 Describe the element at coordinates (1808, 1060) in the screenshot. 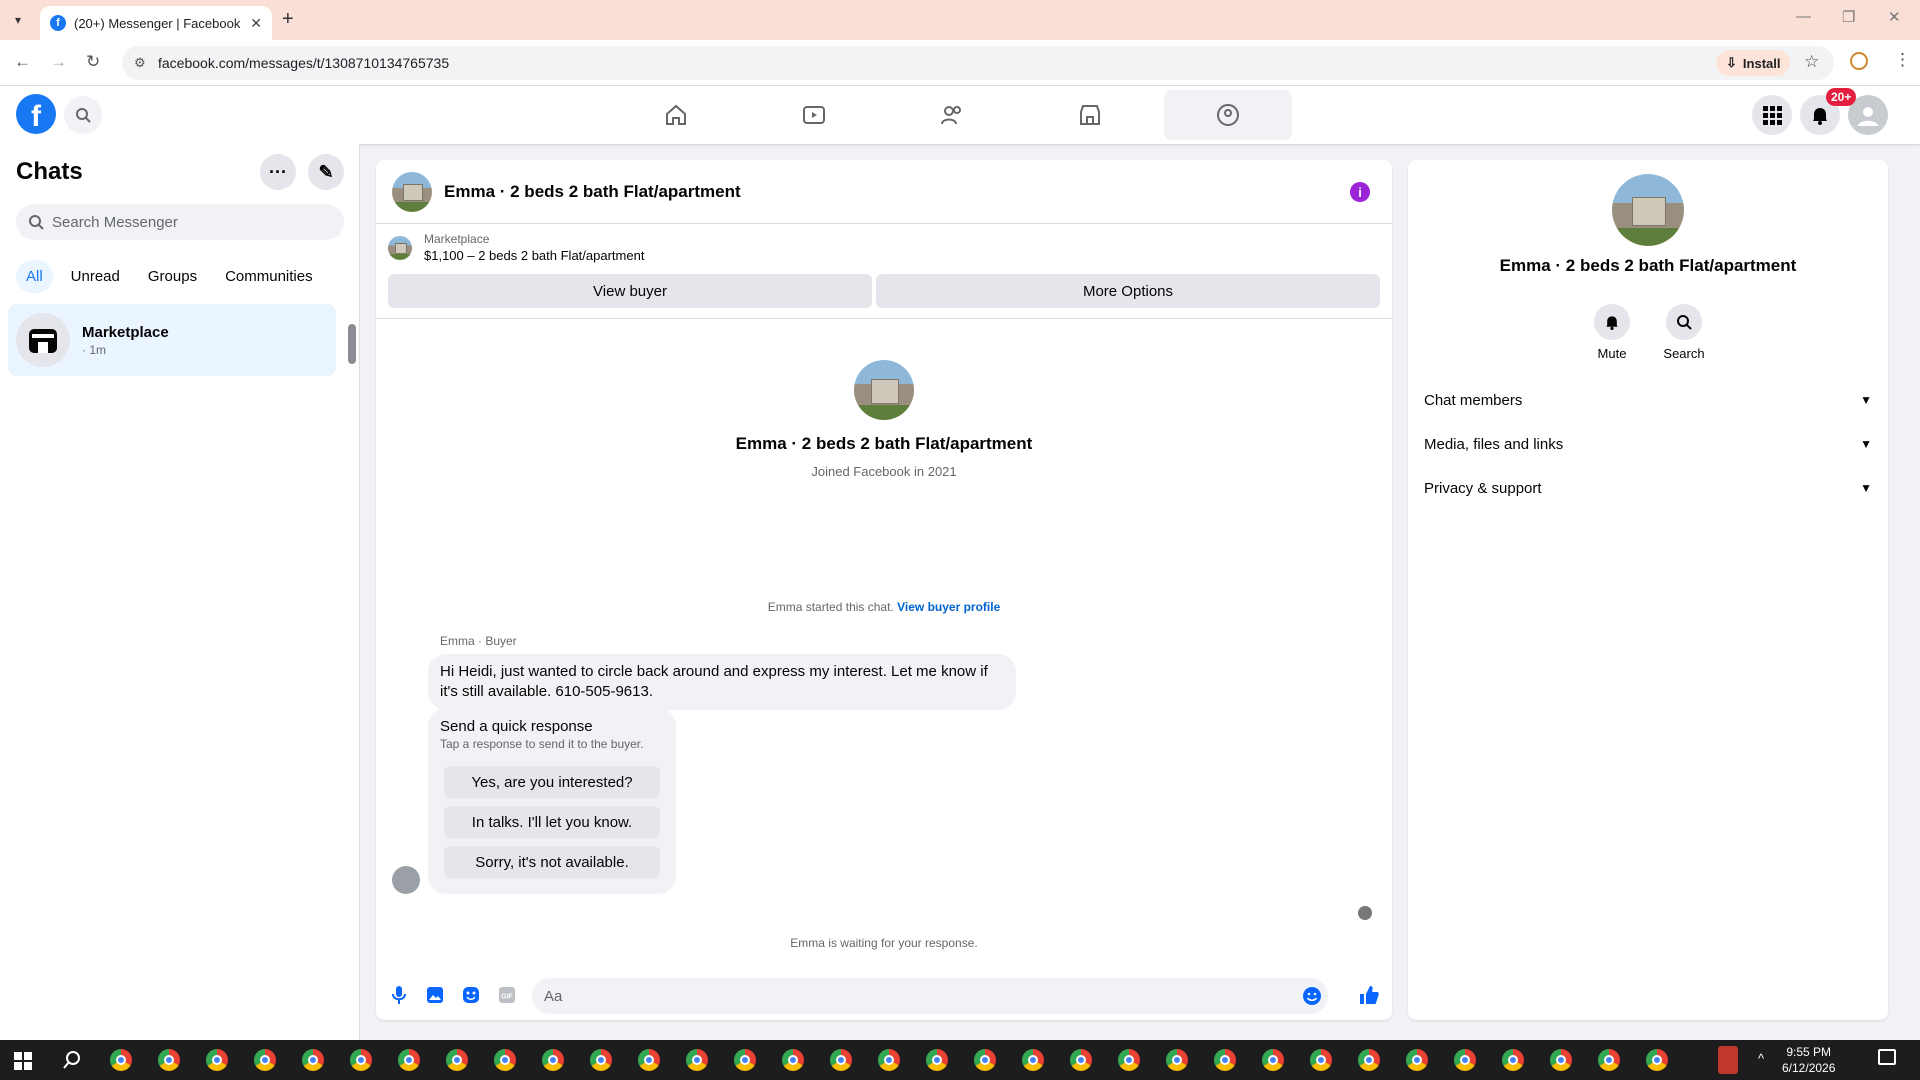

I see `system-clock: 9:55 PM 6/12/2026` at that location.